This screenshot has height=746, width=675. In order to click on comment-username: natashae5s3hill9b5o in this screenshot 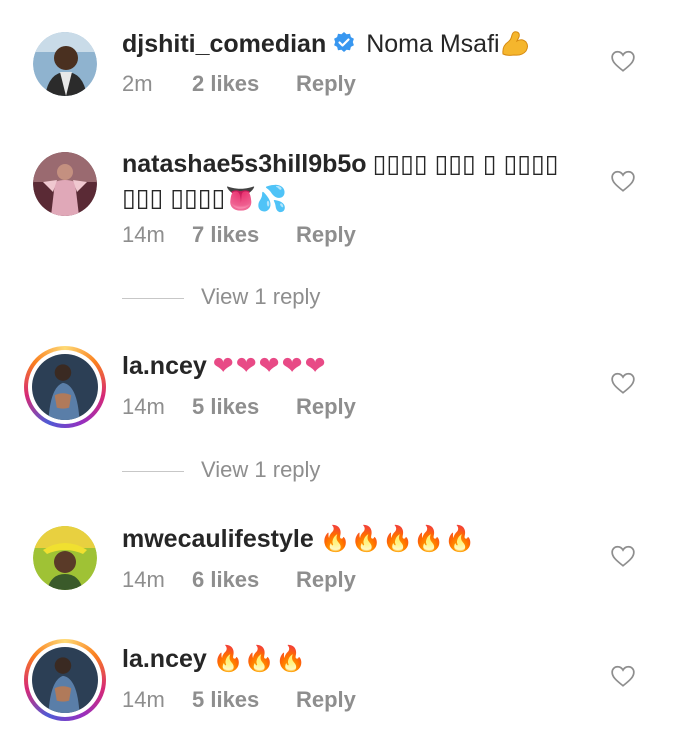, I will do `click(244, 164)`.